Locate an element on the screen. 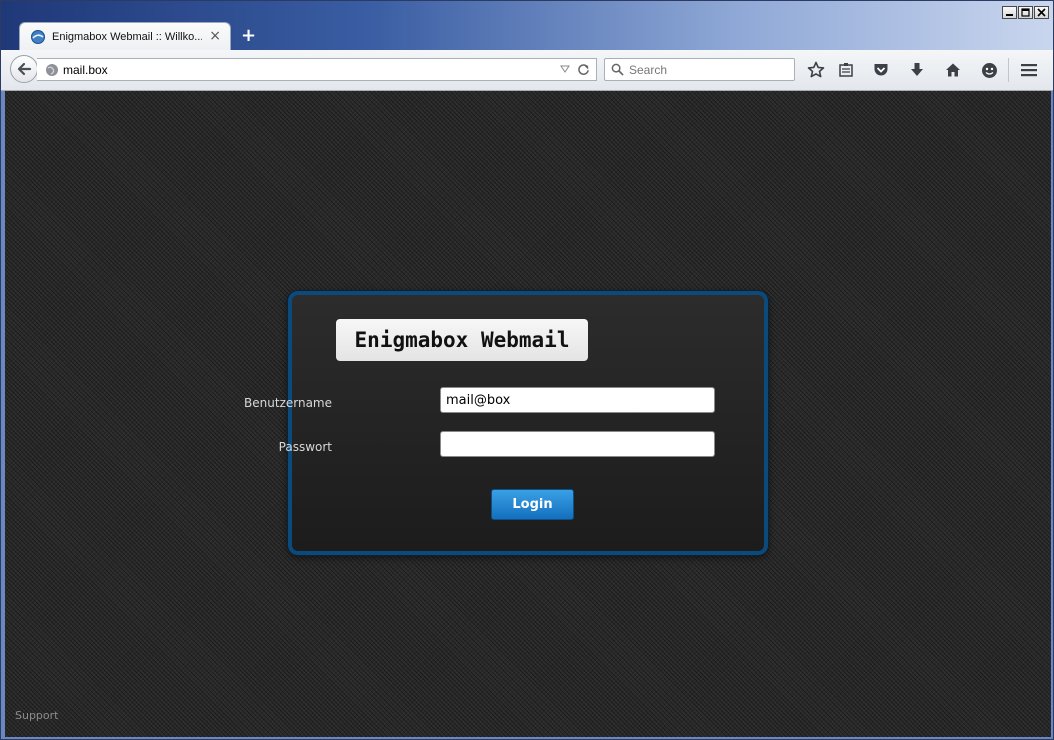 The height and width of the screenshot is (740, 1054). bookmark-star-button is located at coordinates (816, 70).